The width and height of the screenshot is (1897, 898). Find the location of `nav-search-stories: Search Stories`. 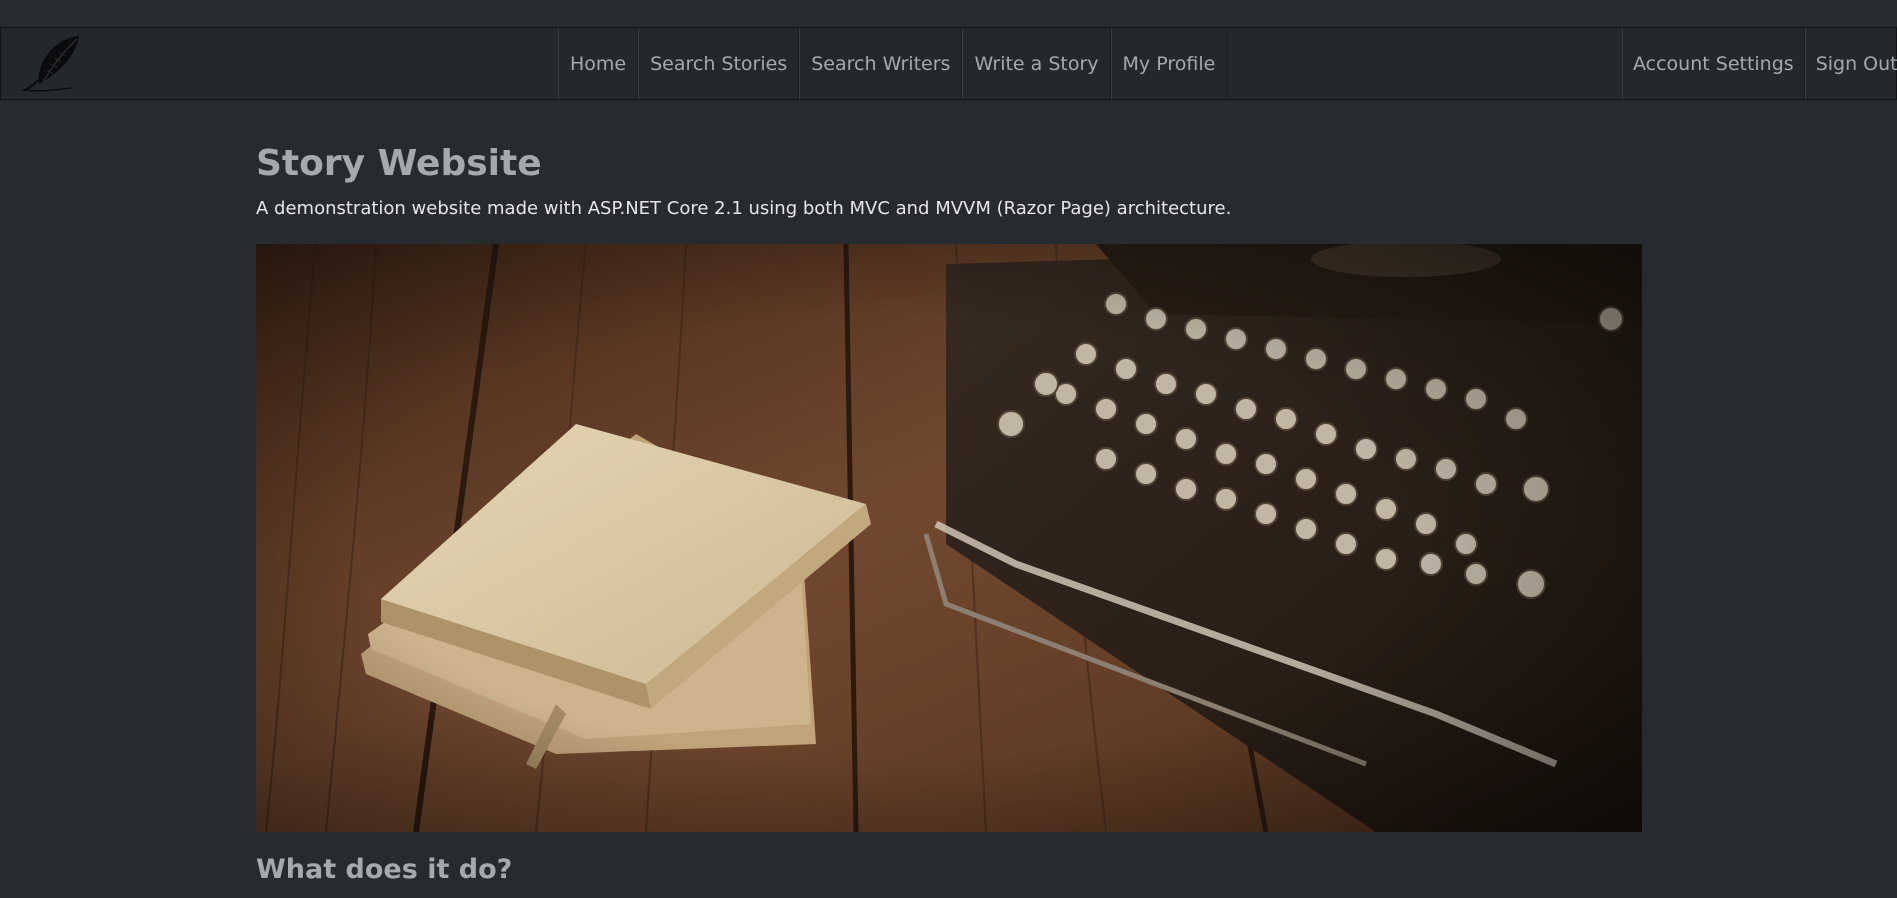

nav-search-stories: Search Stories is located at coordinates (719, 63).